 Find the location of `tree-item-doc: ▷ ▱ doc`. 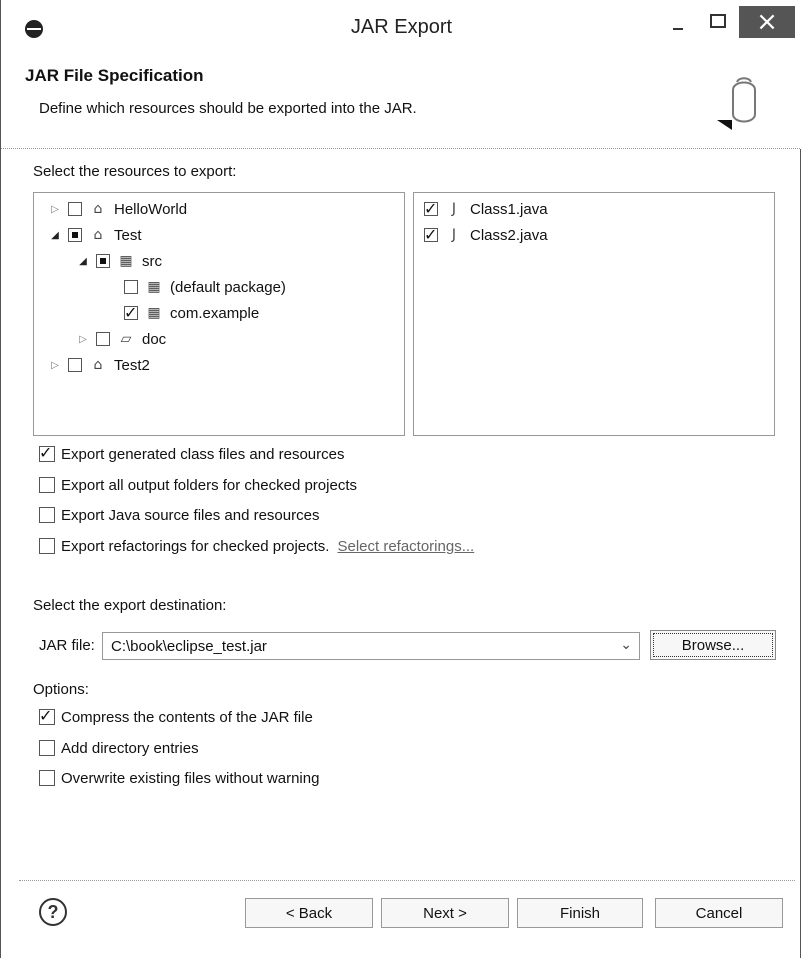

tree-item-doc: ▷ ▱ doc is located at coordinates (121, 339).